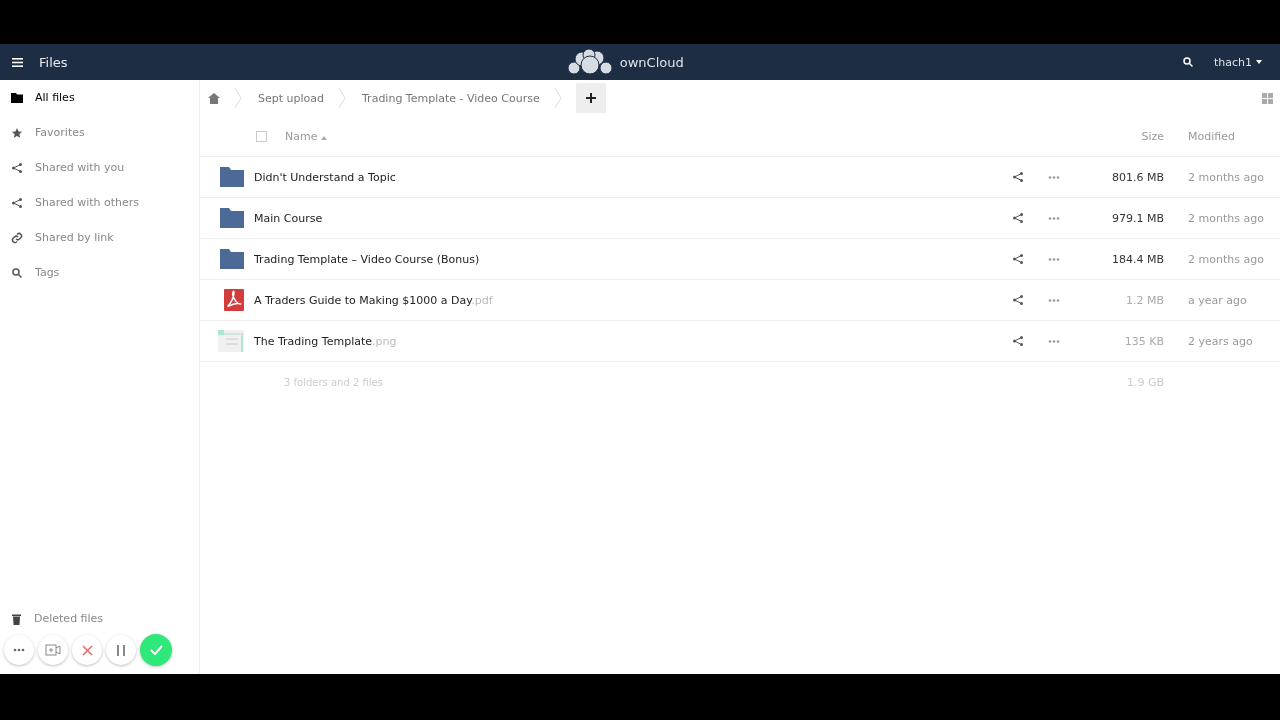 The image size is (1280, 720). Describe the element at coordinates (627, 259) in the screenshot. I see `file-name: Trading Template – Video Course (Bonus)` at that location.